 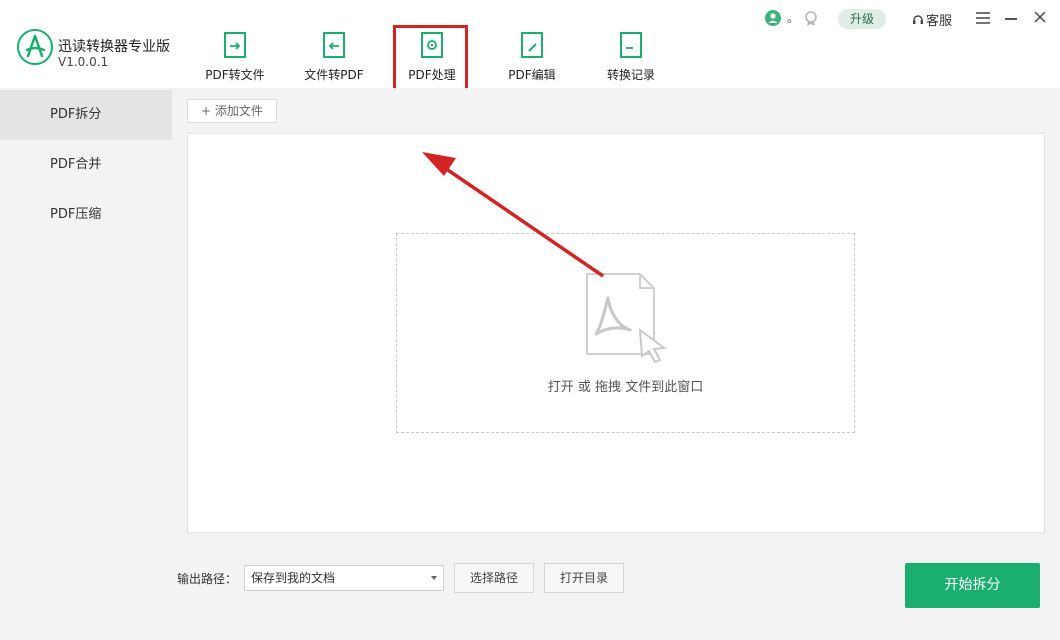 I want to click on menu-icon, so click(x=983, y=18).